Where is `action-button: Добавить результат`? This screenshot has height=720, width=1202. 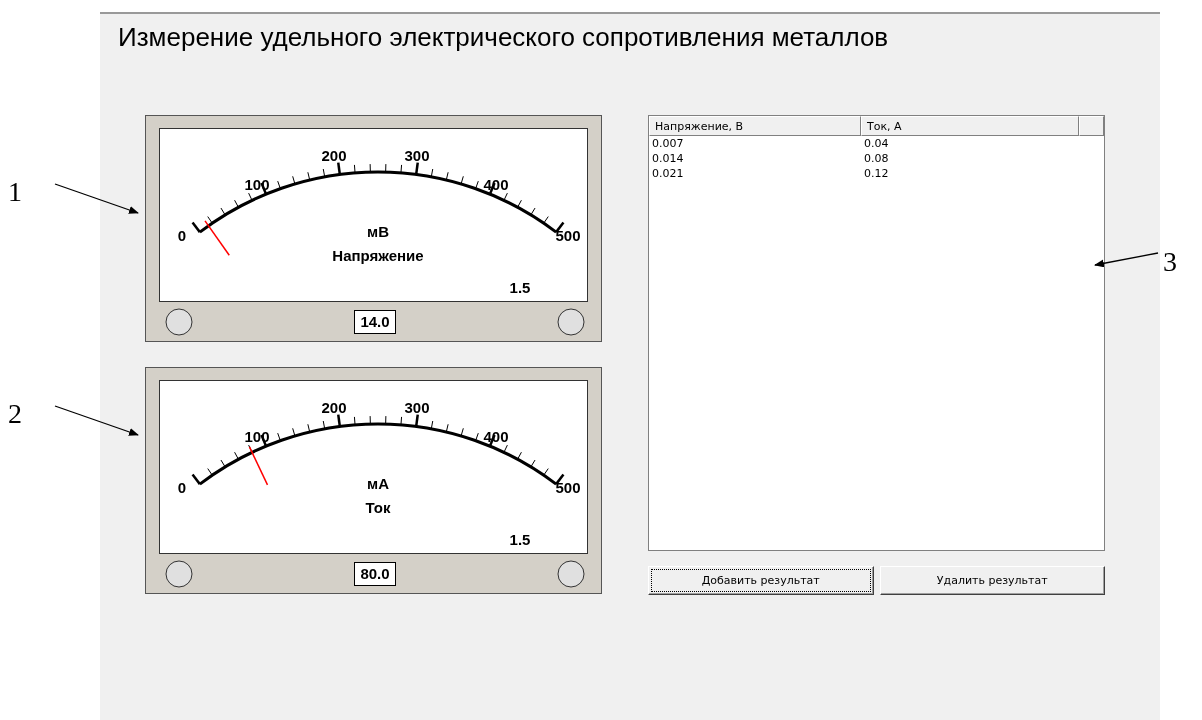 action-button: Добавить результат is located at coordinates (761, 580).